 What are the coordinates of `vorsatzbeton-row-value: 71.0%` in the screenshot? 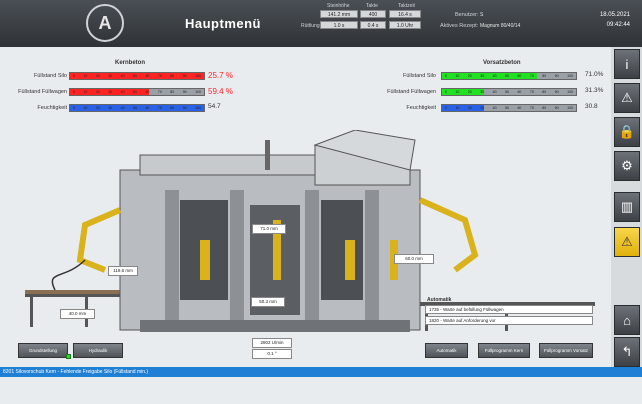 It's located at (594, 74).